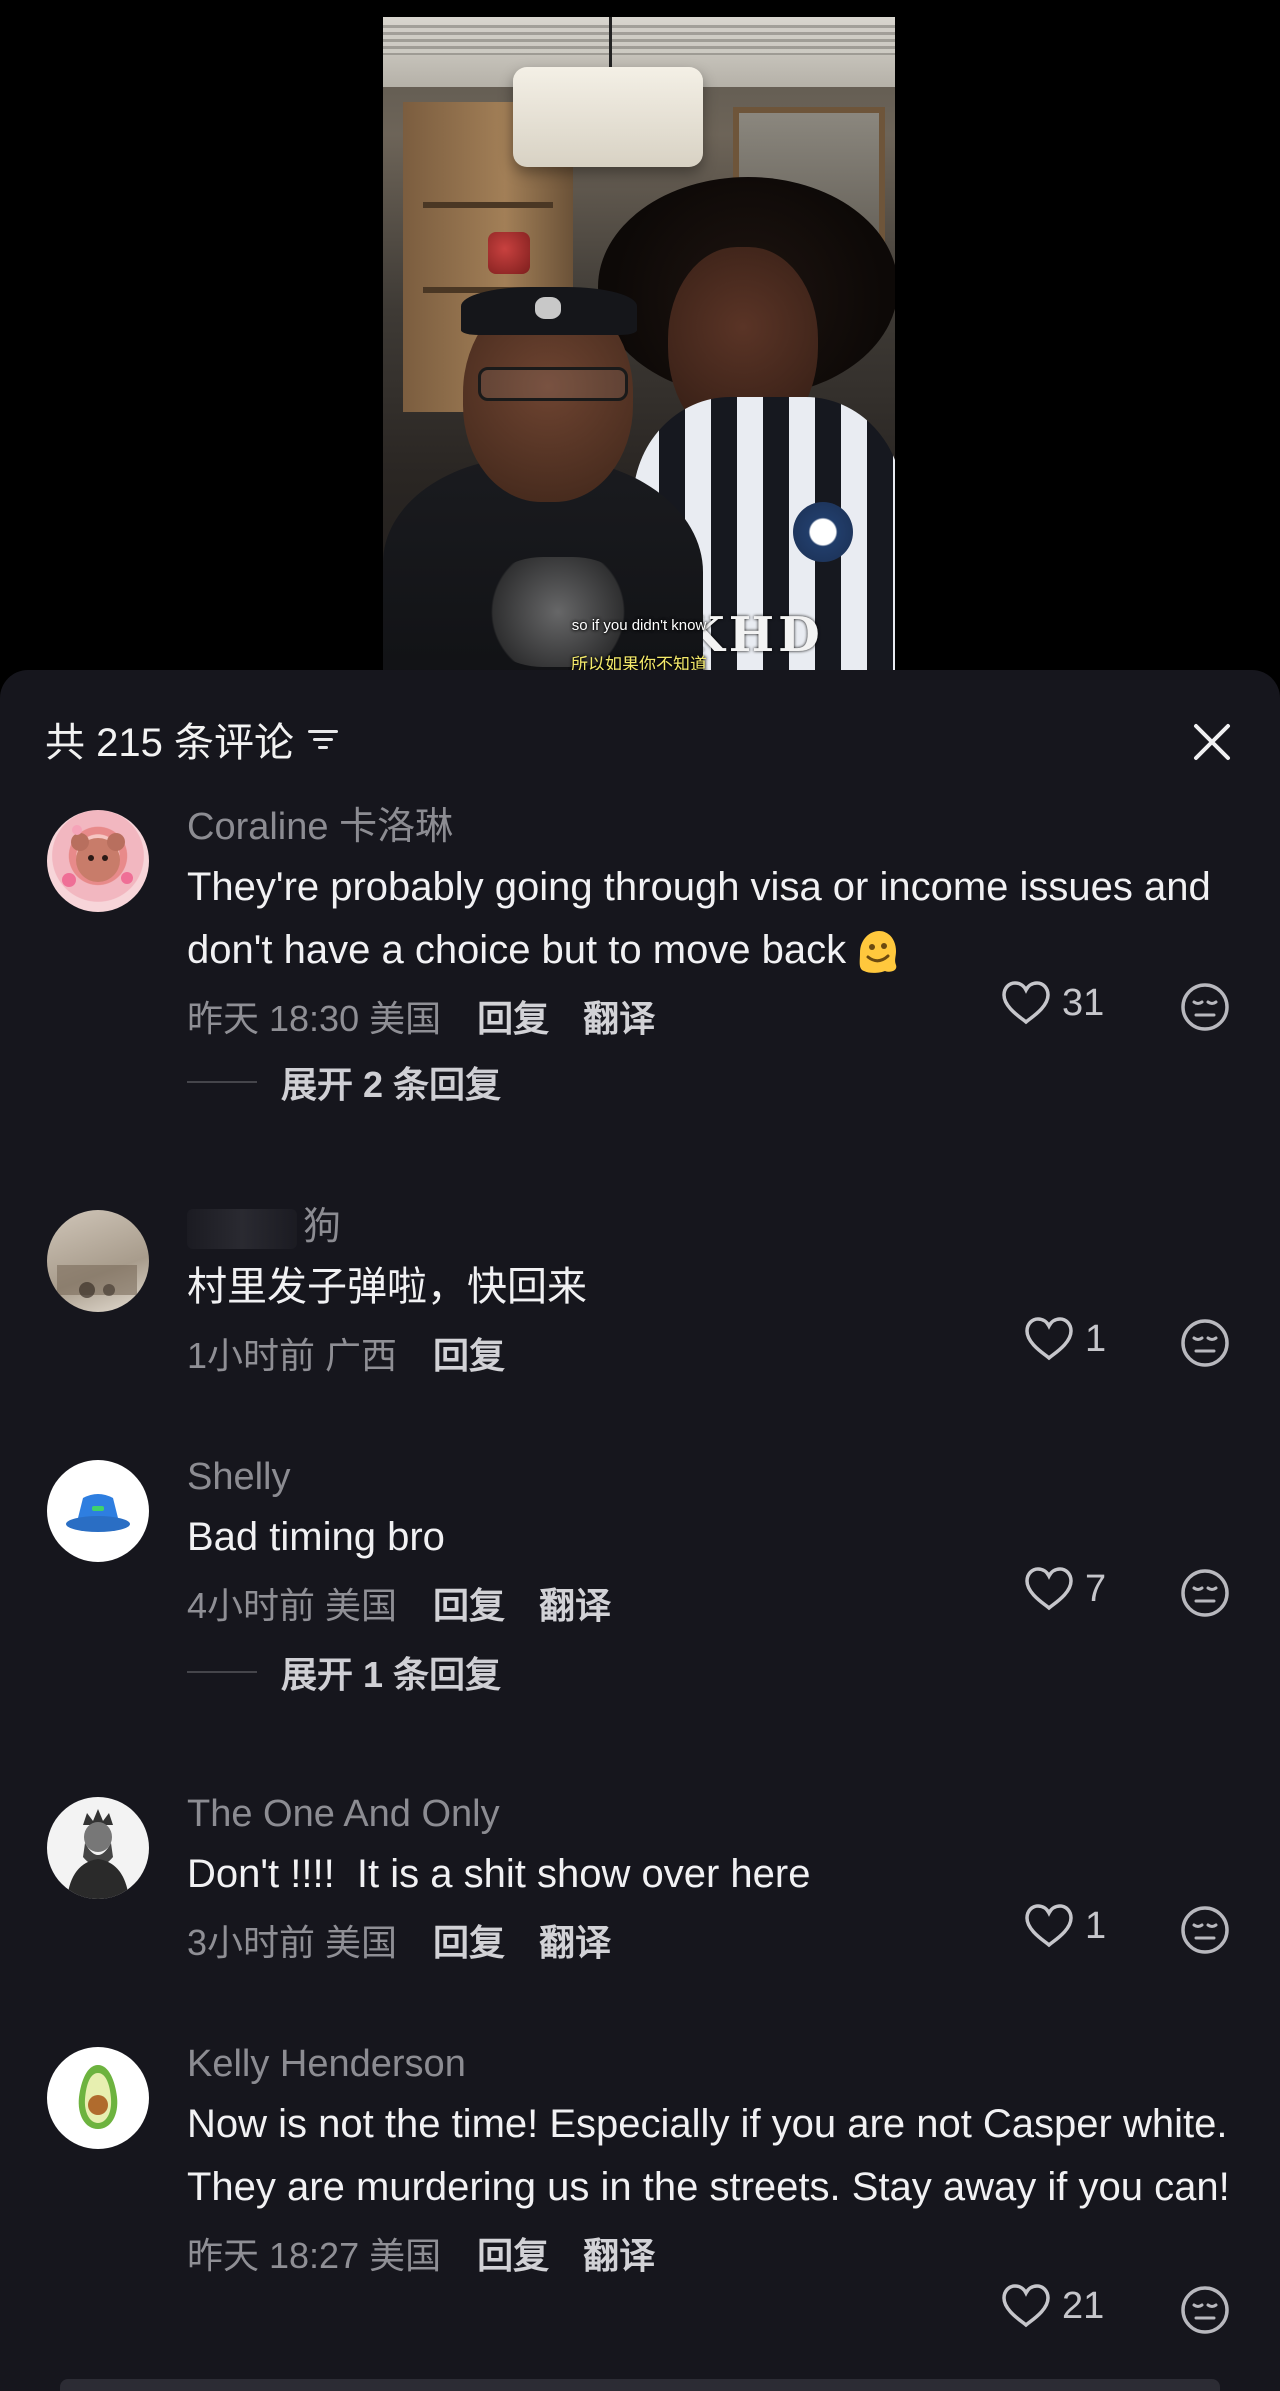  Describe the element at coordinates (391, 1084) in the screenshot. I see `expand-replies-label: 展开 2 条回复` at that location.